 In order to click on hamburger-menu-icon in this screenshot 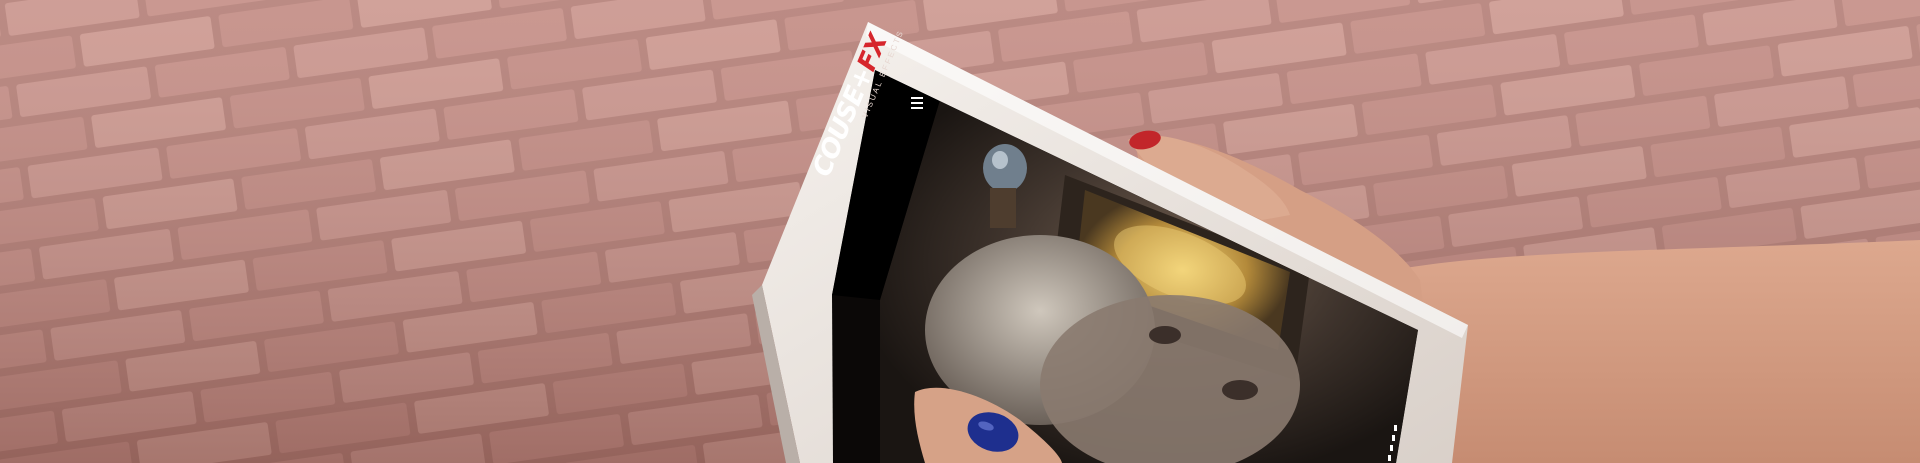, I will do `click(917, 103)`.